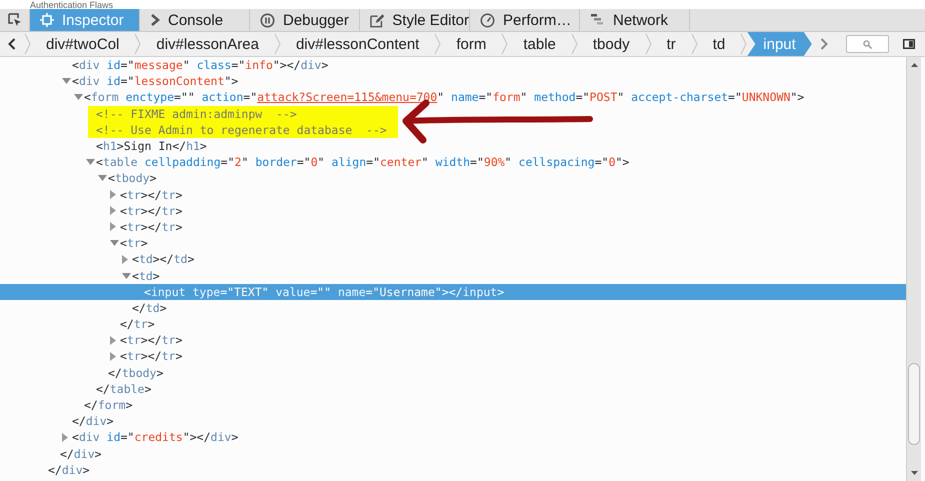 The height and width of the screenshot is (481, 925). What do you see at coordinates (155, 20) in the screenshot?
I see `chevron-icon` at bounding box center [155, 20].